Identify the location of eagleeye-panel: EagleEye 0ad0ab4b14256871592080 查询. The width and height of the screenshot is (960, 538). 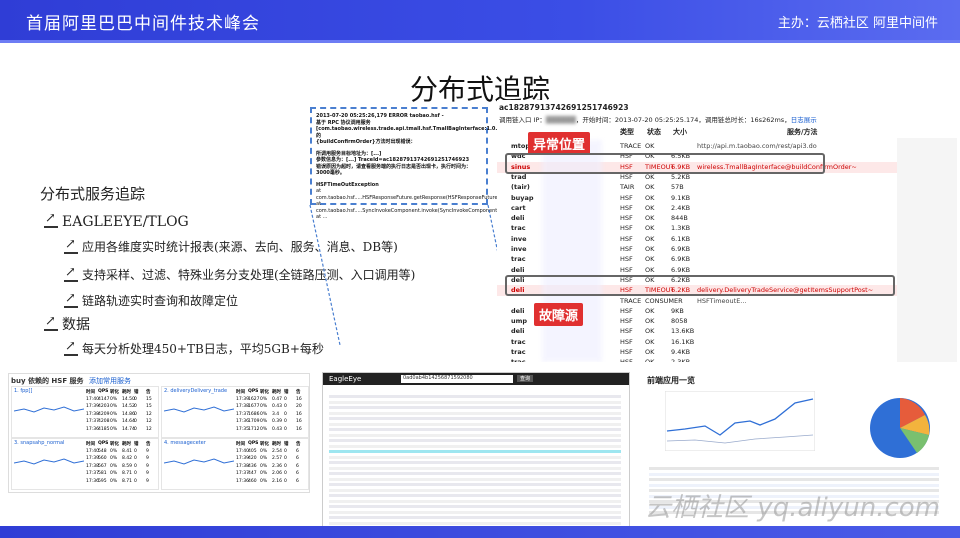
(476, 450).